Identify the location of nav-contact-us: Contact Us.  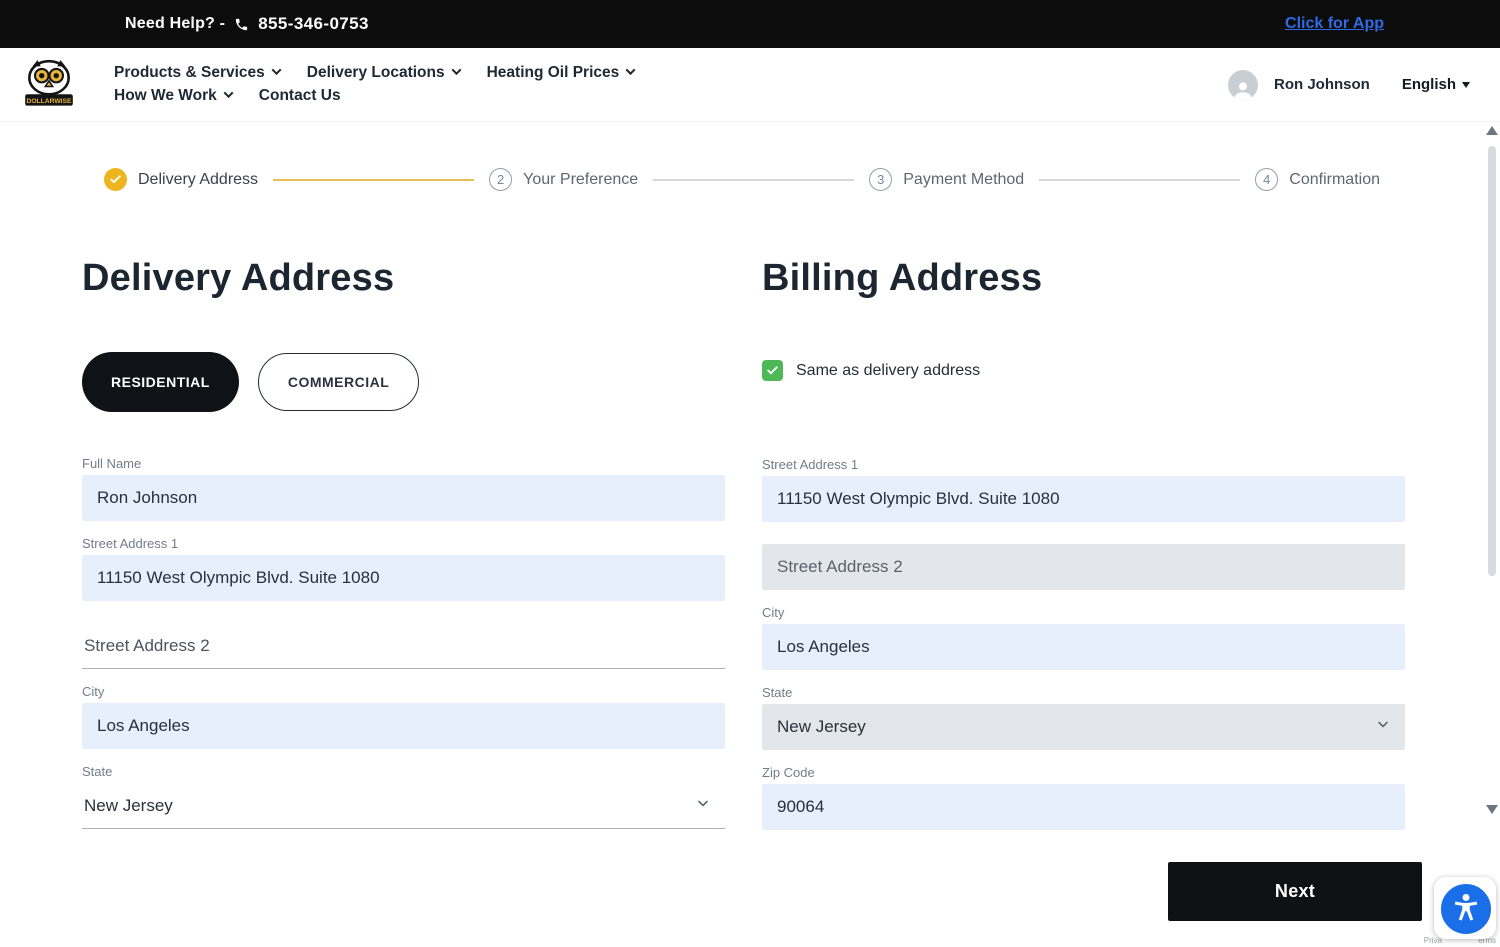
(300, 96).